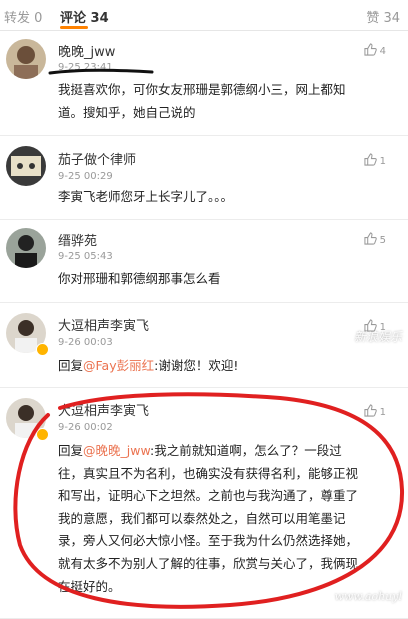 This screenshot has width=408, height=619. Describe the element at coordinates (382, 240) in the screenshot. I see `like-count: 5` at that location.